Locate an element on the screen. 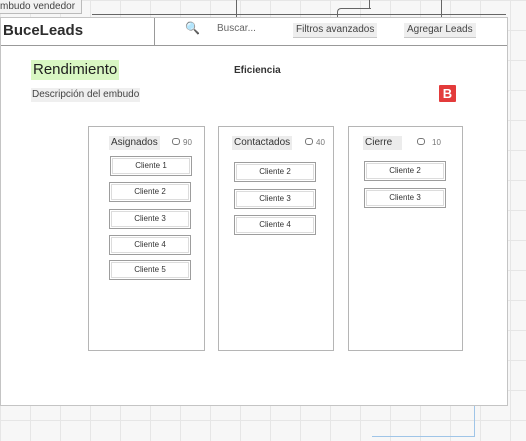 The image size is (526, 441). search-icon: 🔍 is located at coordinates (192, 28).